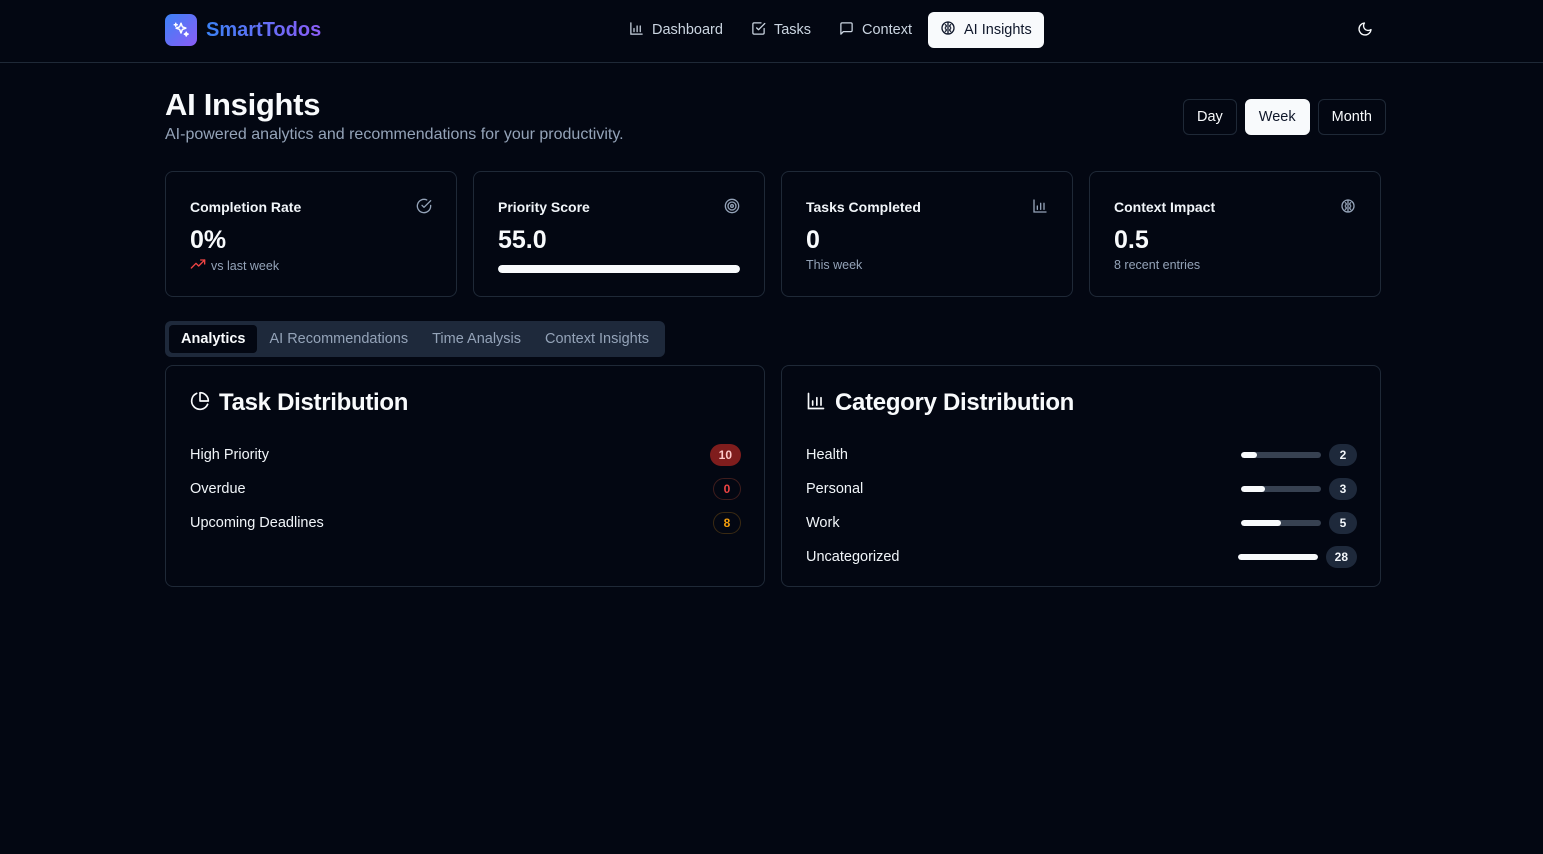 This screenshot has width=1543, height=854. Describe the element at coordinates (243, 104) in the screenshot. I see `page-title: AI Insights` at that location.